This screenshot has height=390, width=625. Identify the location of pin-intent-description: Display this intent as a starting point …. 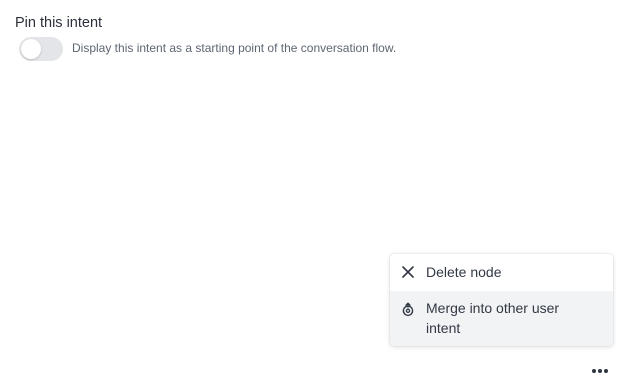
(234, 48).